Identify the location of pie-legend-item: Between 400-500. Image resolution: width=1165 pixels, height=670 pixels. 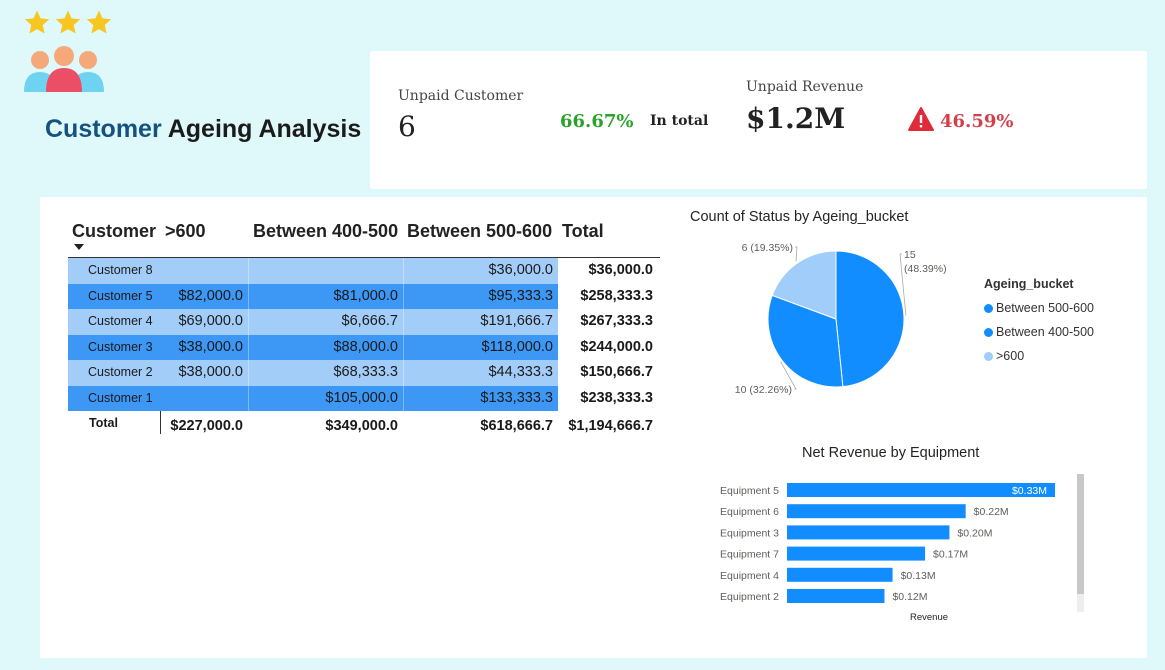
(1039, 332).